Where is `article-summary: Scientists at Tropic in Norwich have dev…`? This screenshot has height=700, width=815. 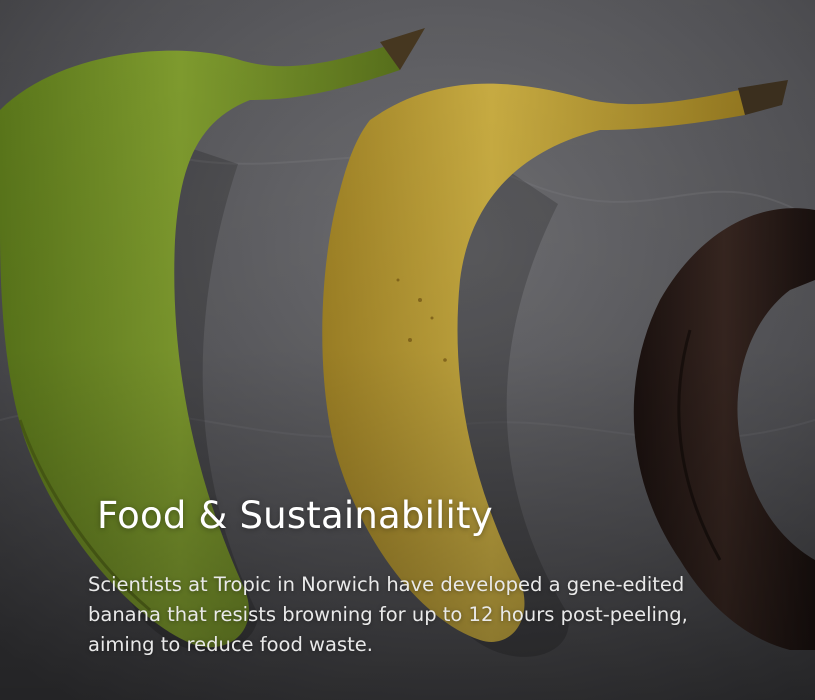
article-summary: Scientists at Tropic in Norwich have dev… is located at coordinates (388, 614).